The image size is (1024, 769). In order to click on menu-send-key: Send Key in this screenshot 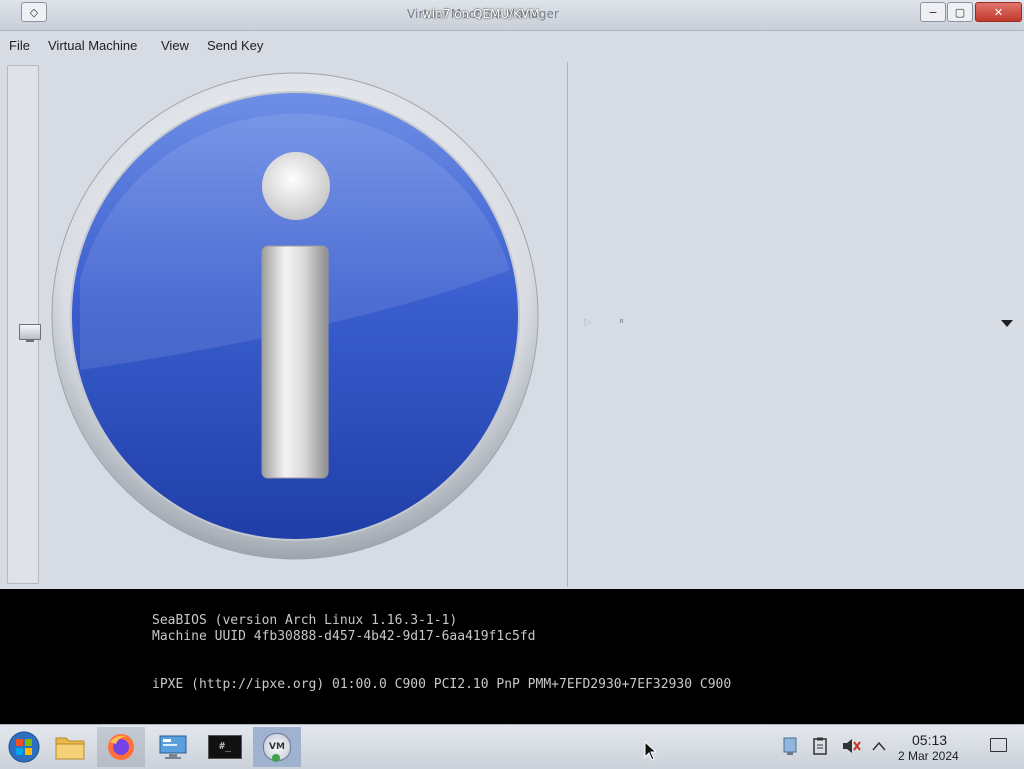, I will do `click(235, 45)`.